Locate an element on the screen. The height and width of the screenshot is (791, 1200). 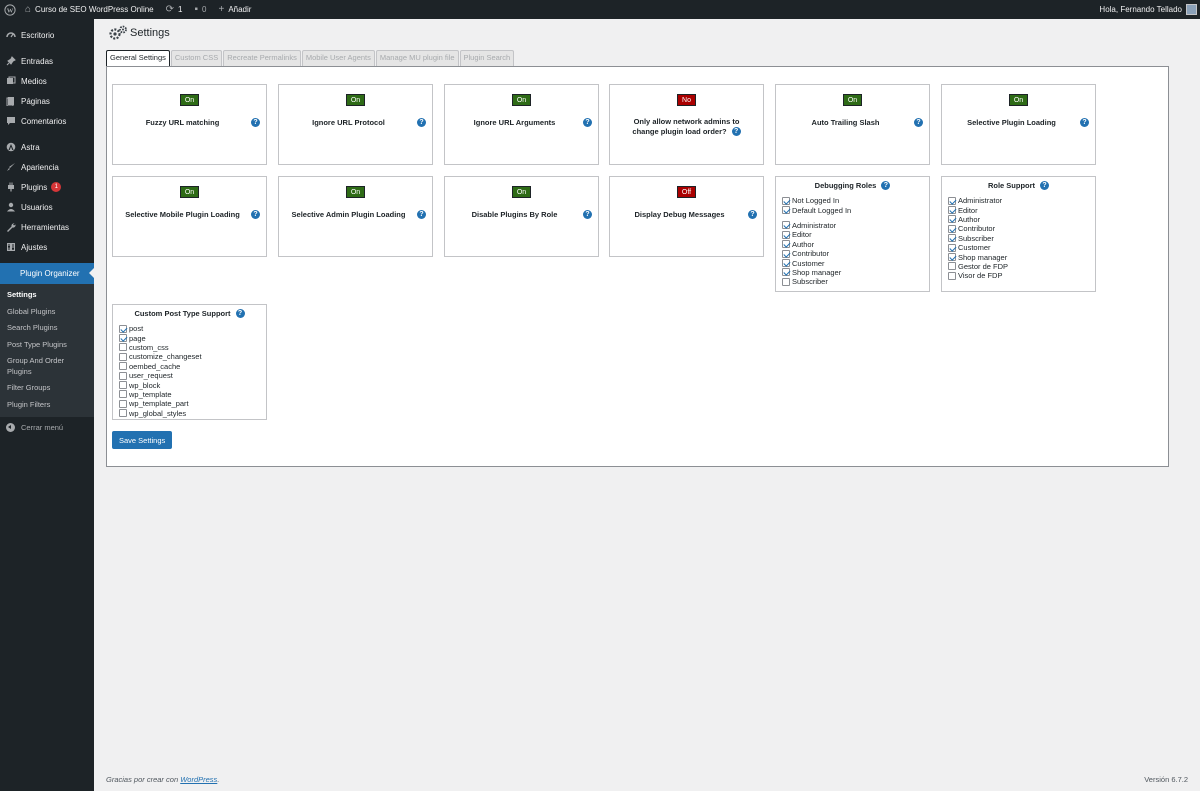
ignore-url-arguments-toggle: On is located at coordinates (521, 100).